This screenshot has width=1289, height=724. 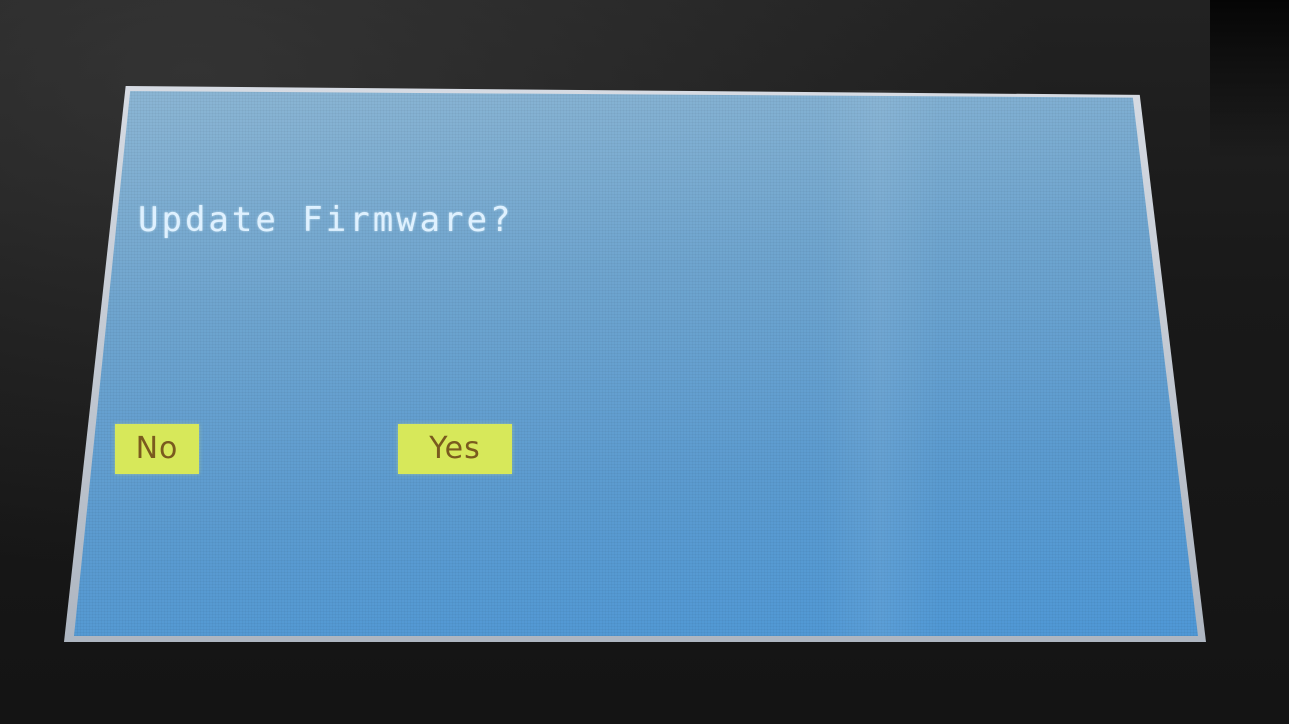 What do you see at coordinates (455, 449) in the screenshot?
I see `yes-button: Yes` at bounding box center [455, 449].